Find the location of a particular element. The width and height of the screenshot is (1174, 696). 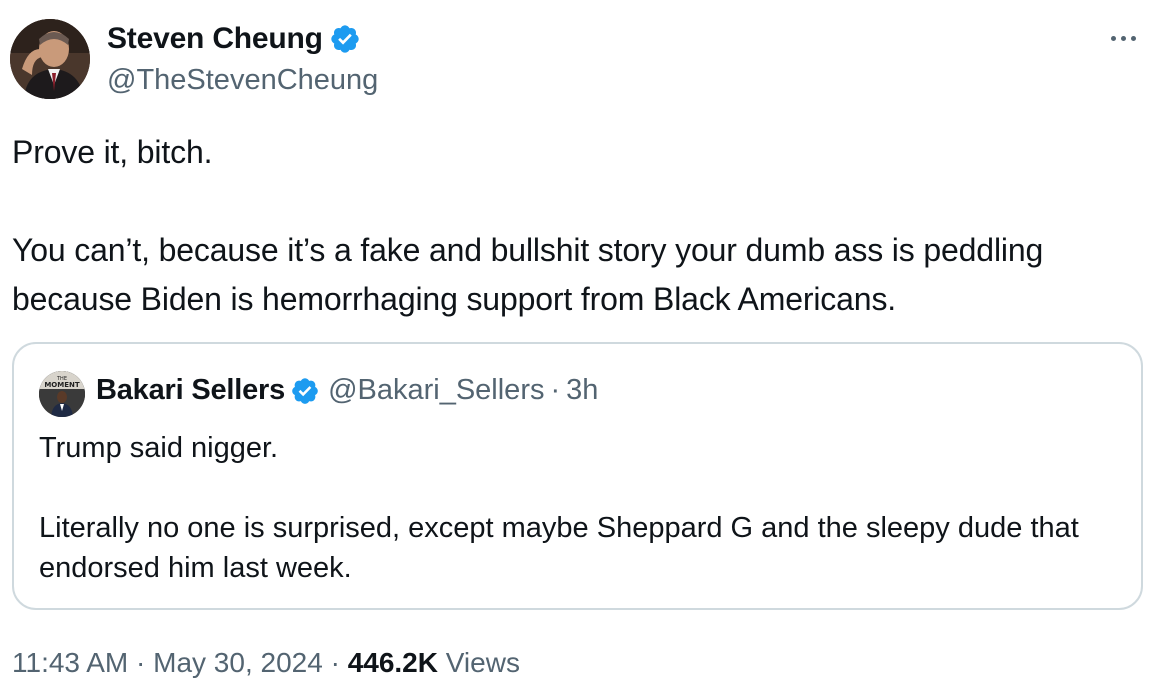

quoted-tweet-paragraph: Trump said nigger. is located at coordinates (159, 448).